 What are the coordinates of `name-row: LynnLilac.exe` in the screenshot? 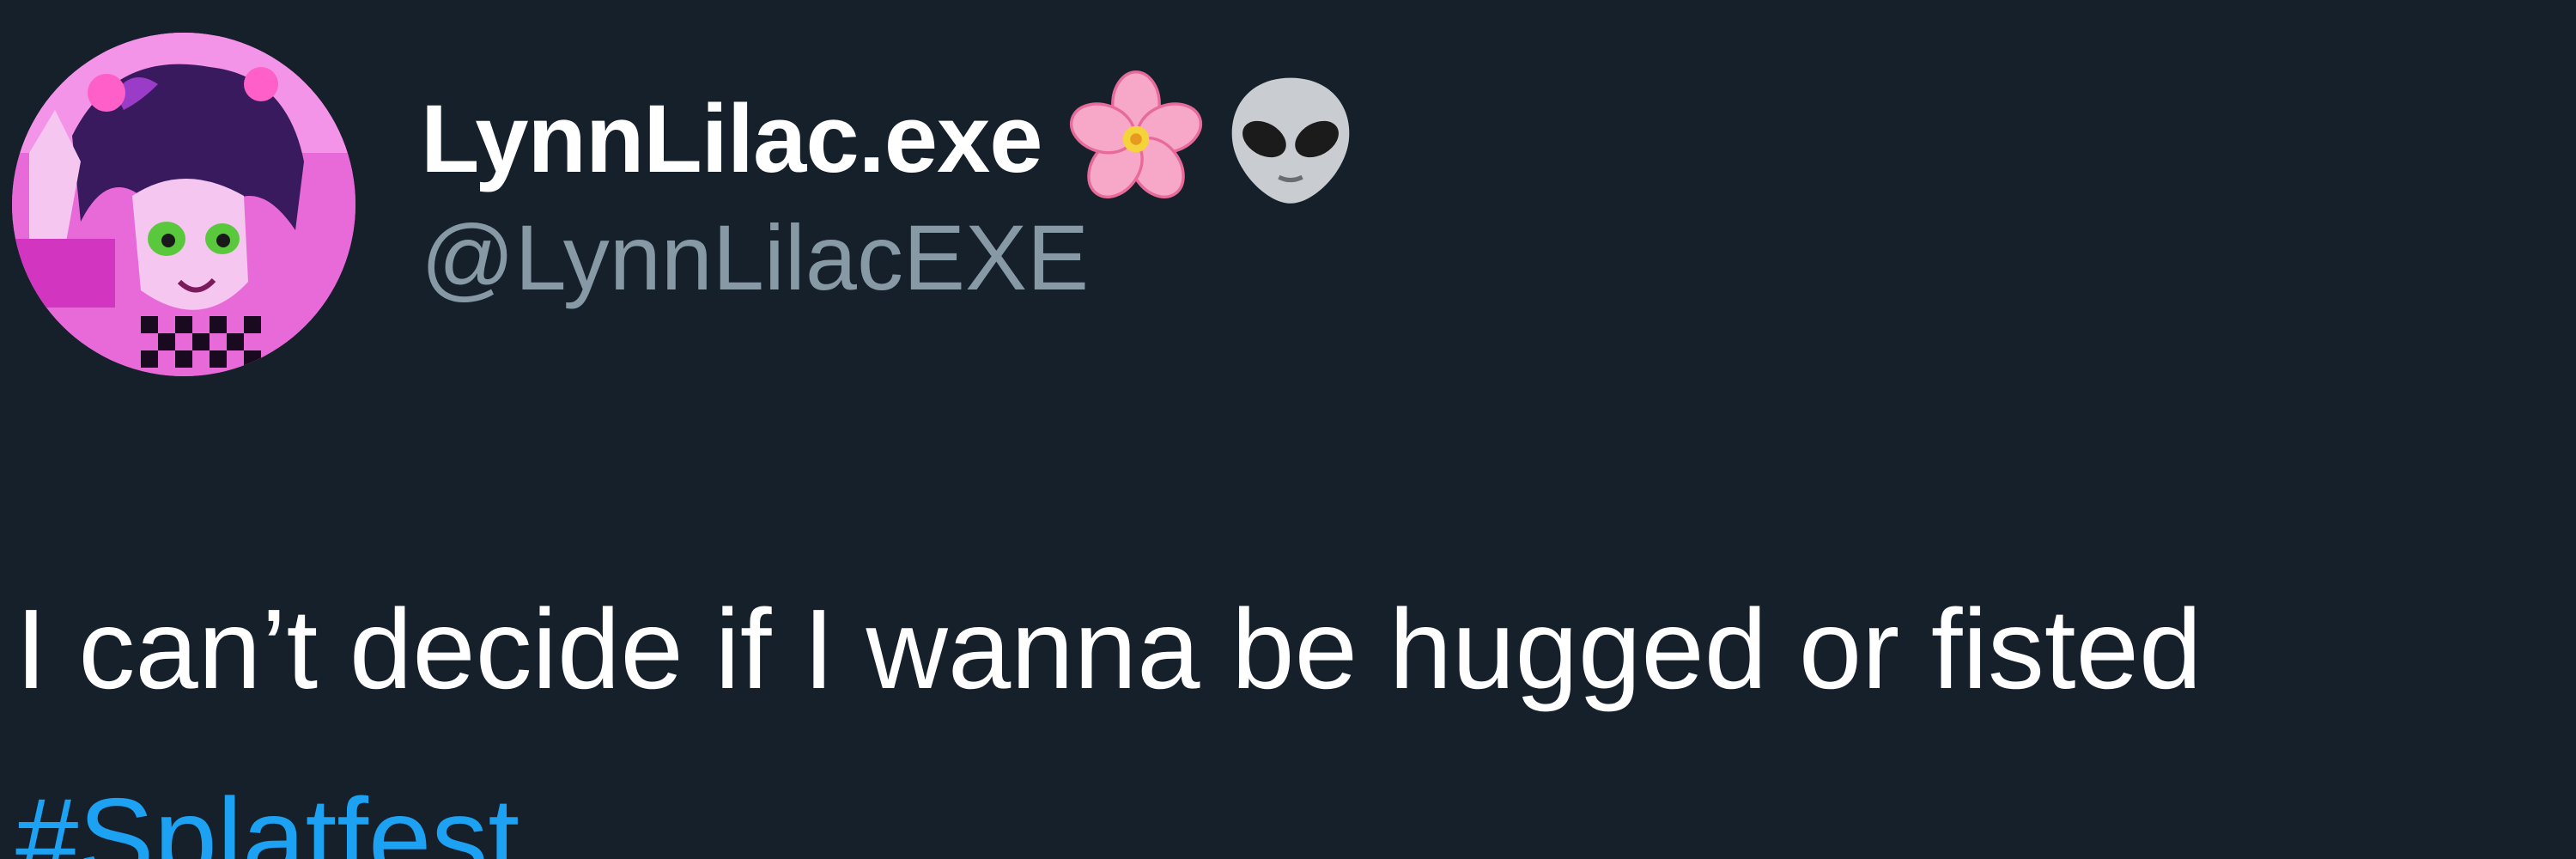 It's located at (892, 137).